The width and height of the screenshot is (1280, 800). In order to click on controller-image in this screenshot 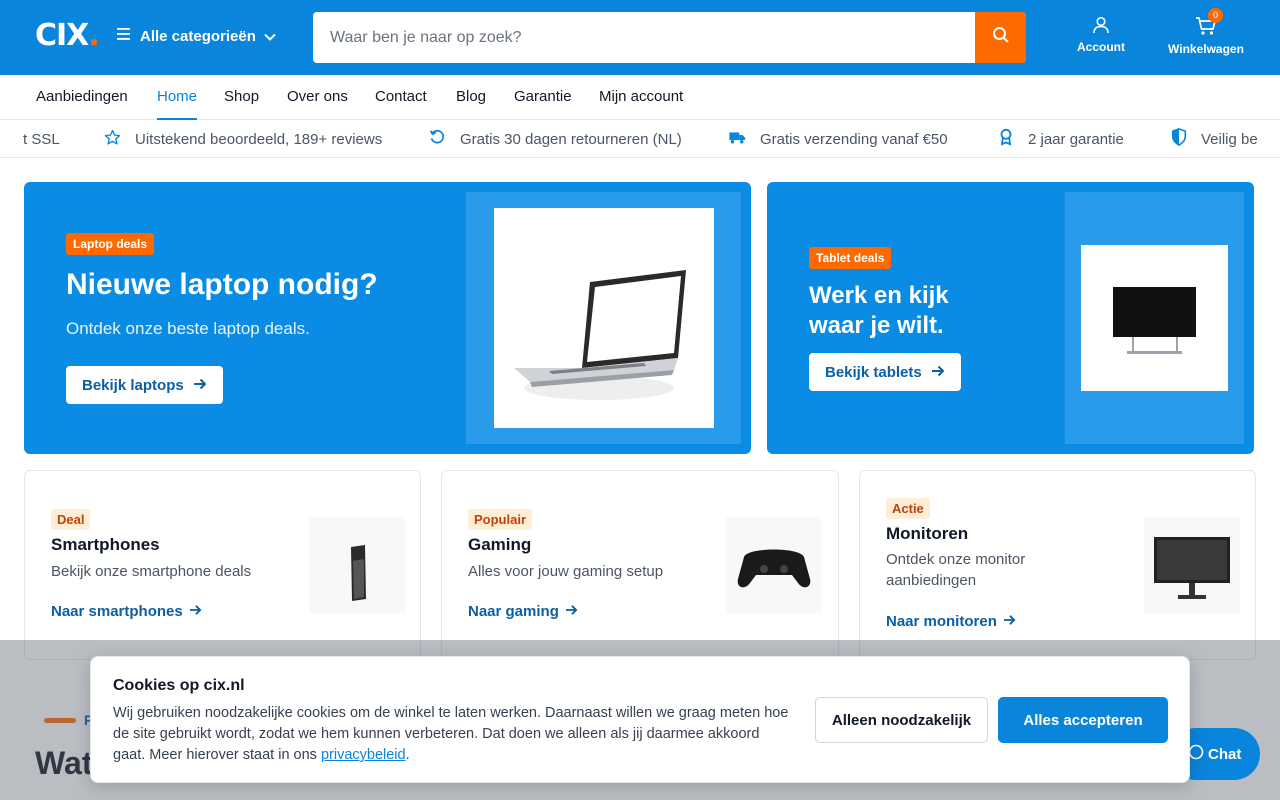, I will do `click(774, 565)`.